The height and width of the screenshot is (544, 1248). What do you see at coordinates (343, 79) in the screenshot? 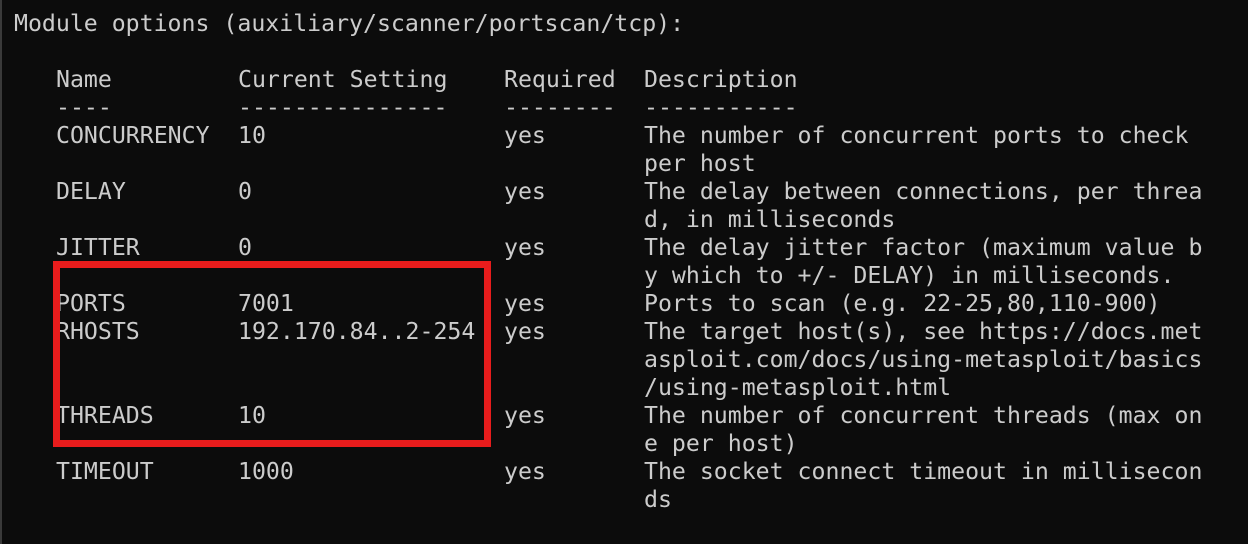
I see `column-header-current-setting: Current Setting` at bounding box center [343, 79].